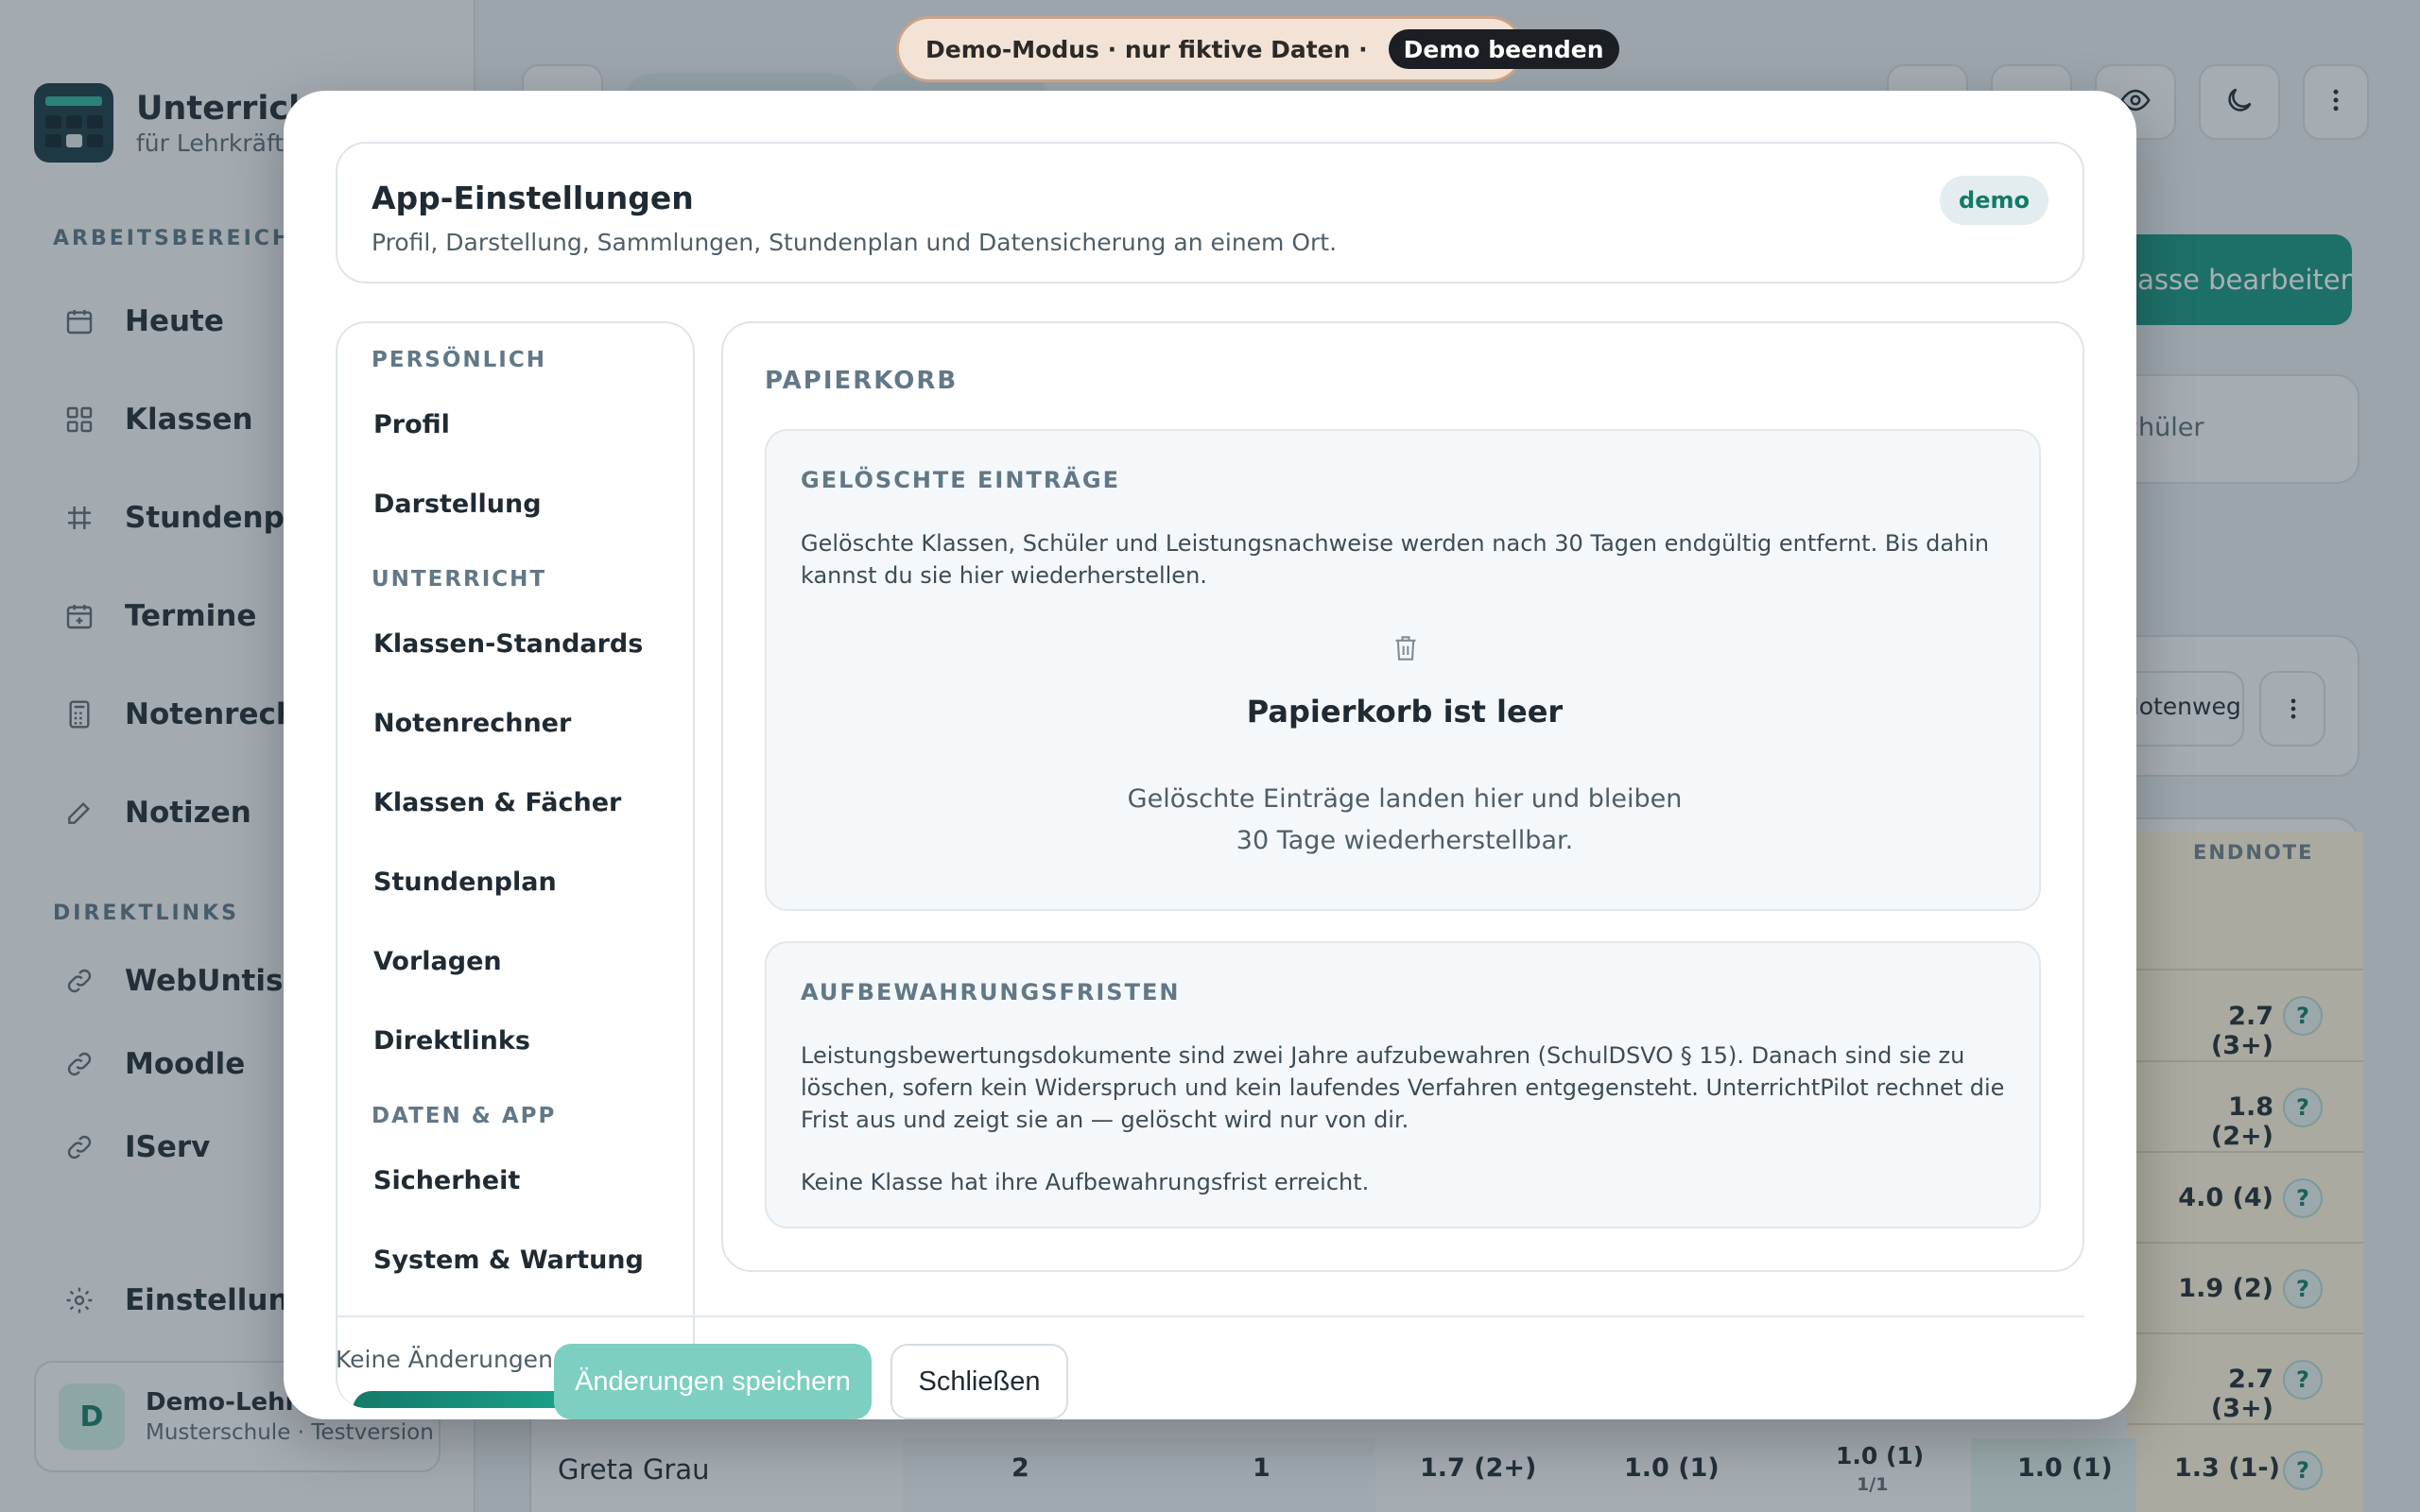  Describe the element at coordinates (508, 644) in the screenshot. I see `settings-nav-klassen-standards: Klassen-Standards` at that location.